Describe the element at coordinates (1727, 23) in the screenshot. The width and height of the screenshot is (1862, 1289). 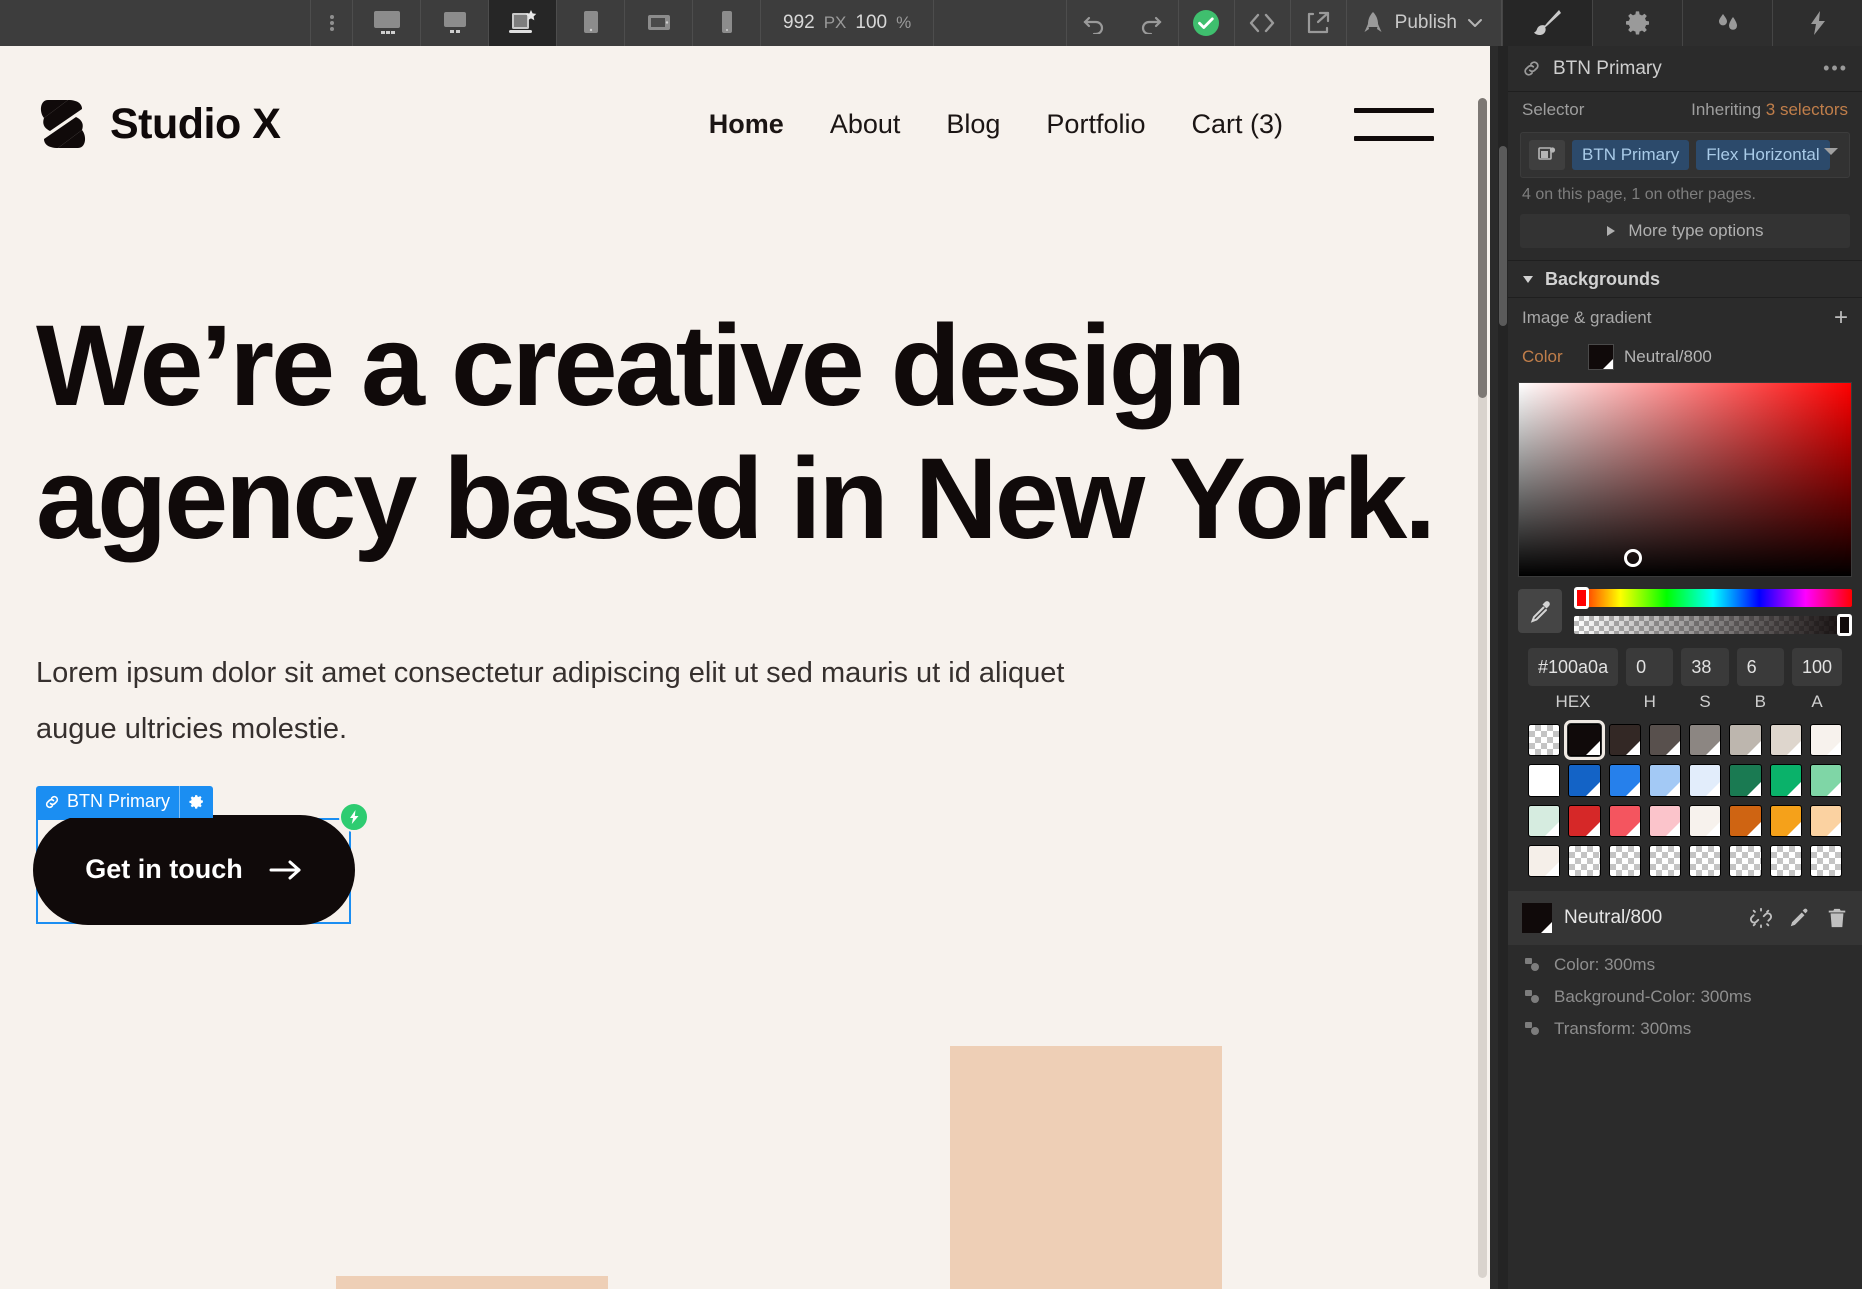
I see `effects-panel-tab` at that location.